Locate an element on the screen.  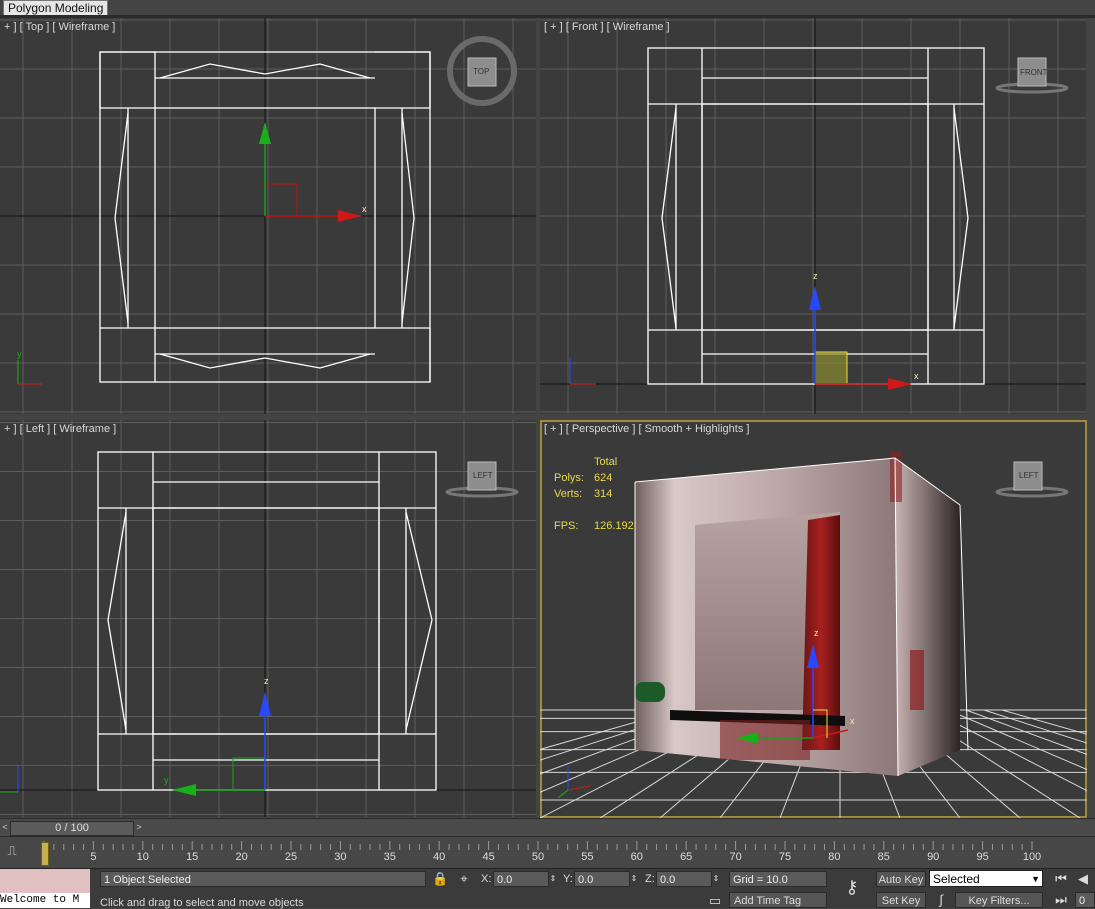
stats-fps-value: 126.192 is located at coordinates (614, 526).